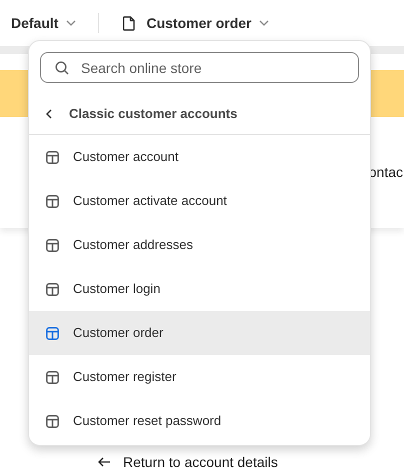 Image resolution: width=404 pixels, height=470 pixels. Describe the element at coordinates (199, 67) in the screenshot. I see `search-field: Search online store` at that location.